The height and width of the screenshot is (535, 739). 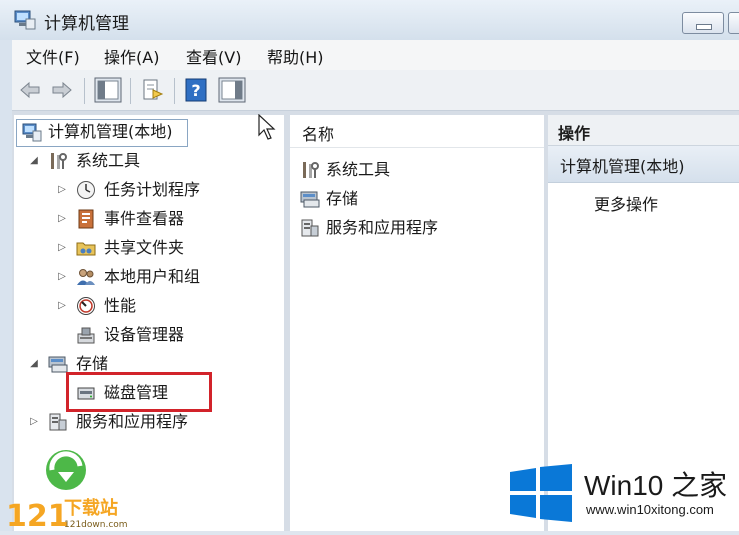 I want to click on more-actions-link: 更多操作, so click(x=626, y=203).